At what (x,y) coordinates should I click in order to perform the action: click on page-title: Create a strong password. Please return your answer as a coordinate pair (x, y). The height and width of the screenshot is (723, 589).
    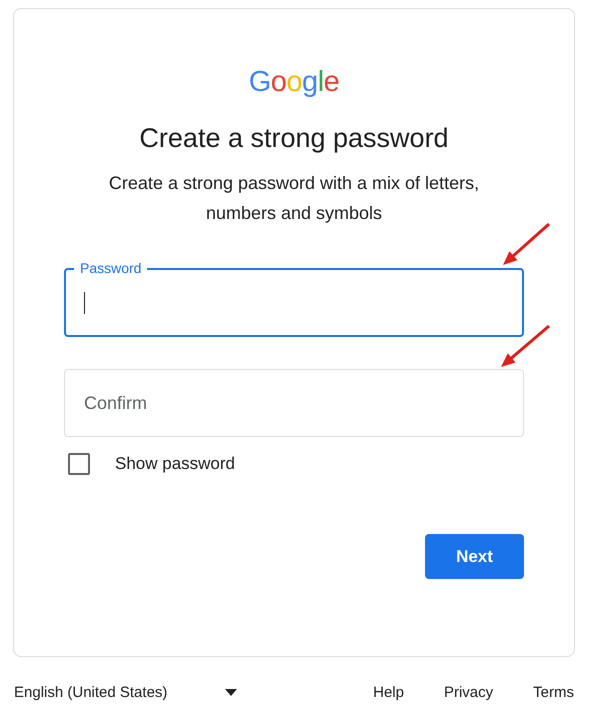
    Looking at the image, I should click on (294, 138).